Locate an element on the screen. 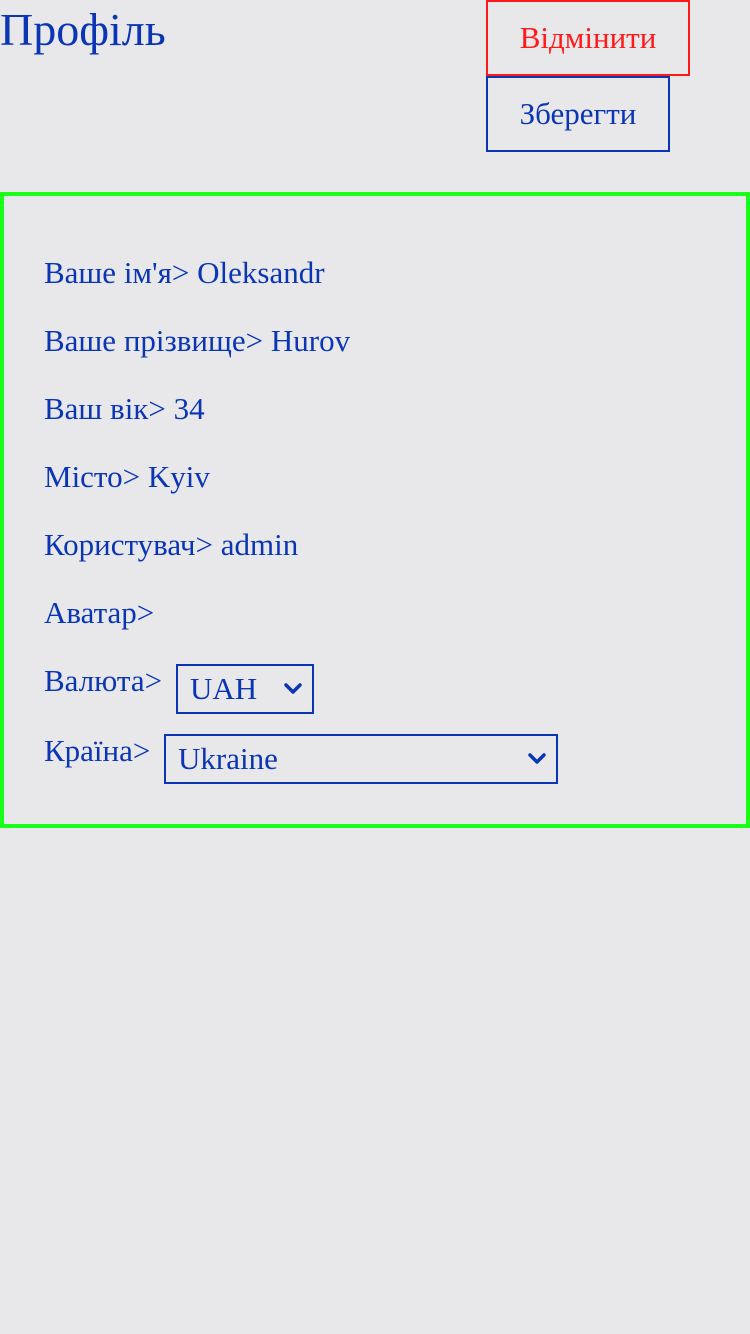 The height and width of the screenshot is (1334, 750). avatar-label: Аватар> is located at coordinates (99, 612).